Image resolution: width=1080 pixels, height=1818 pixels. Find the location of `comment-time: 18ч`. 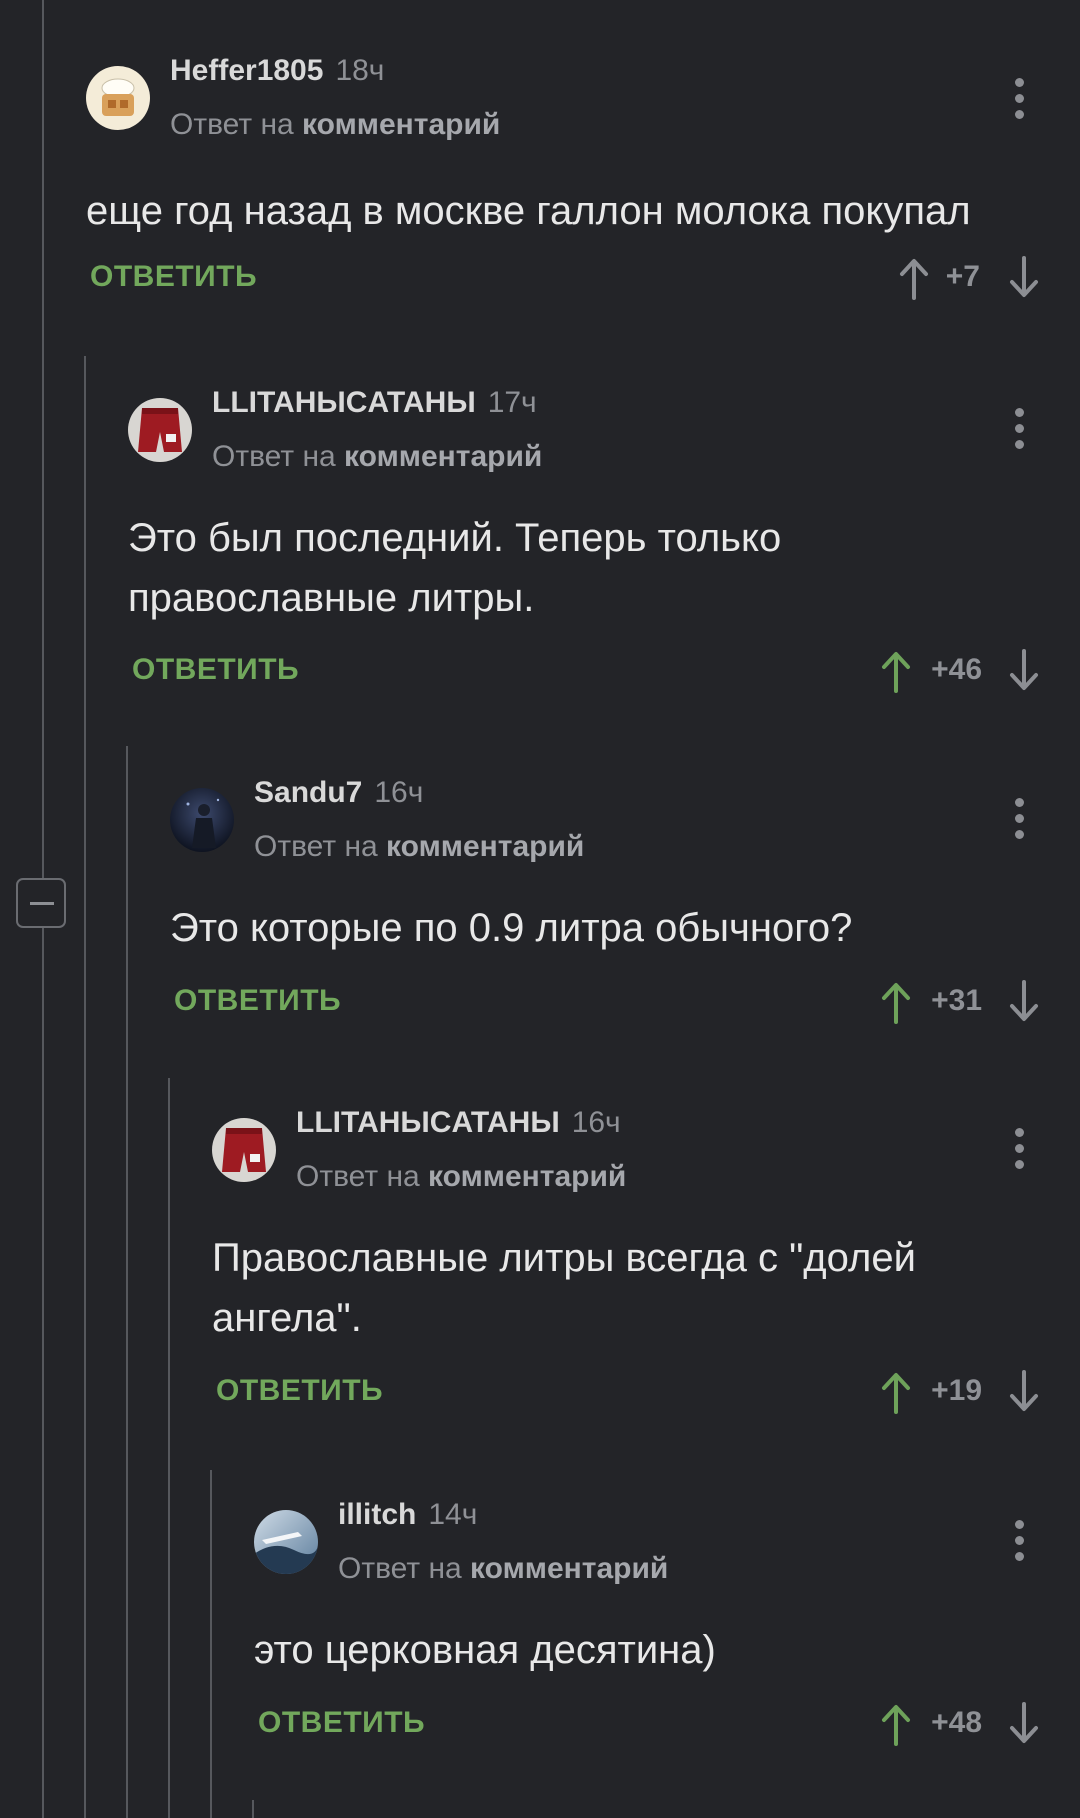

comment-time: 18ч is located at coordinates (360, 70).